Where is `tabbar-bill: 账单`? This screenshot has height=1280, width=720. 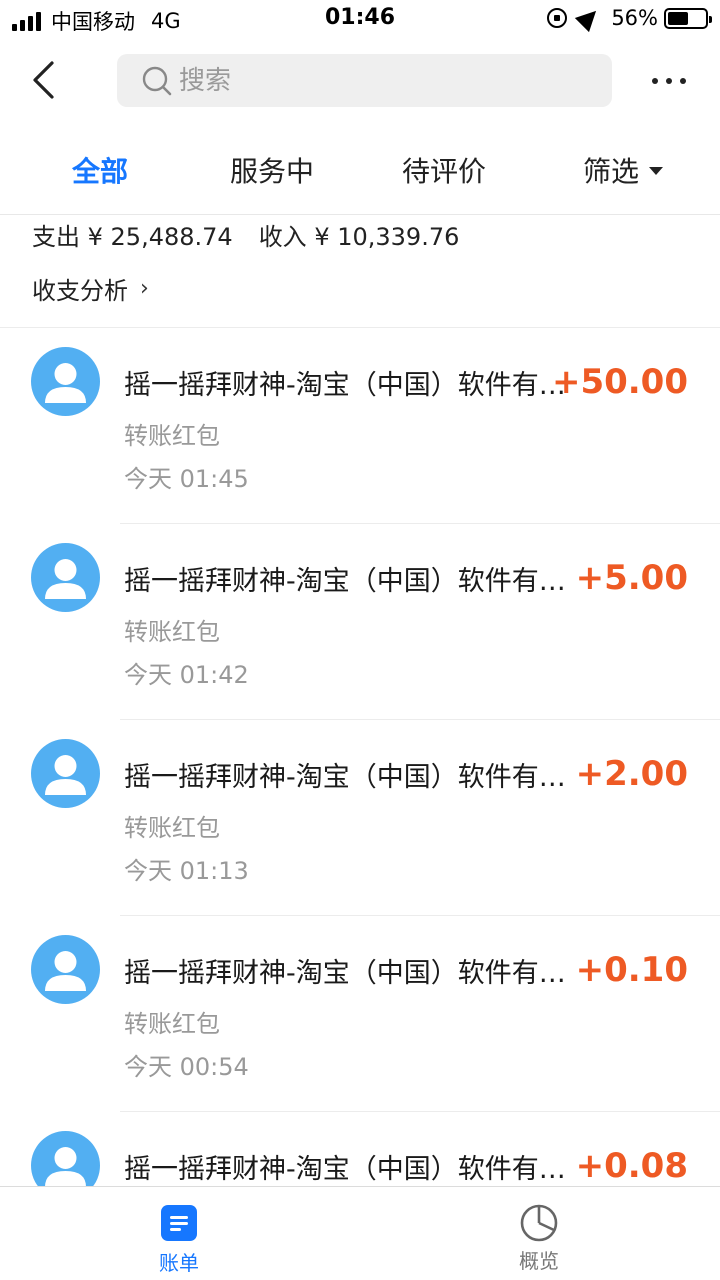
tabbar-bill: 账单 is located at coordinates (179, 1233).